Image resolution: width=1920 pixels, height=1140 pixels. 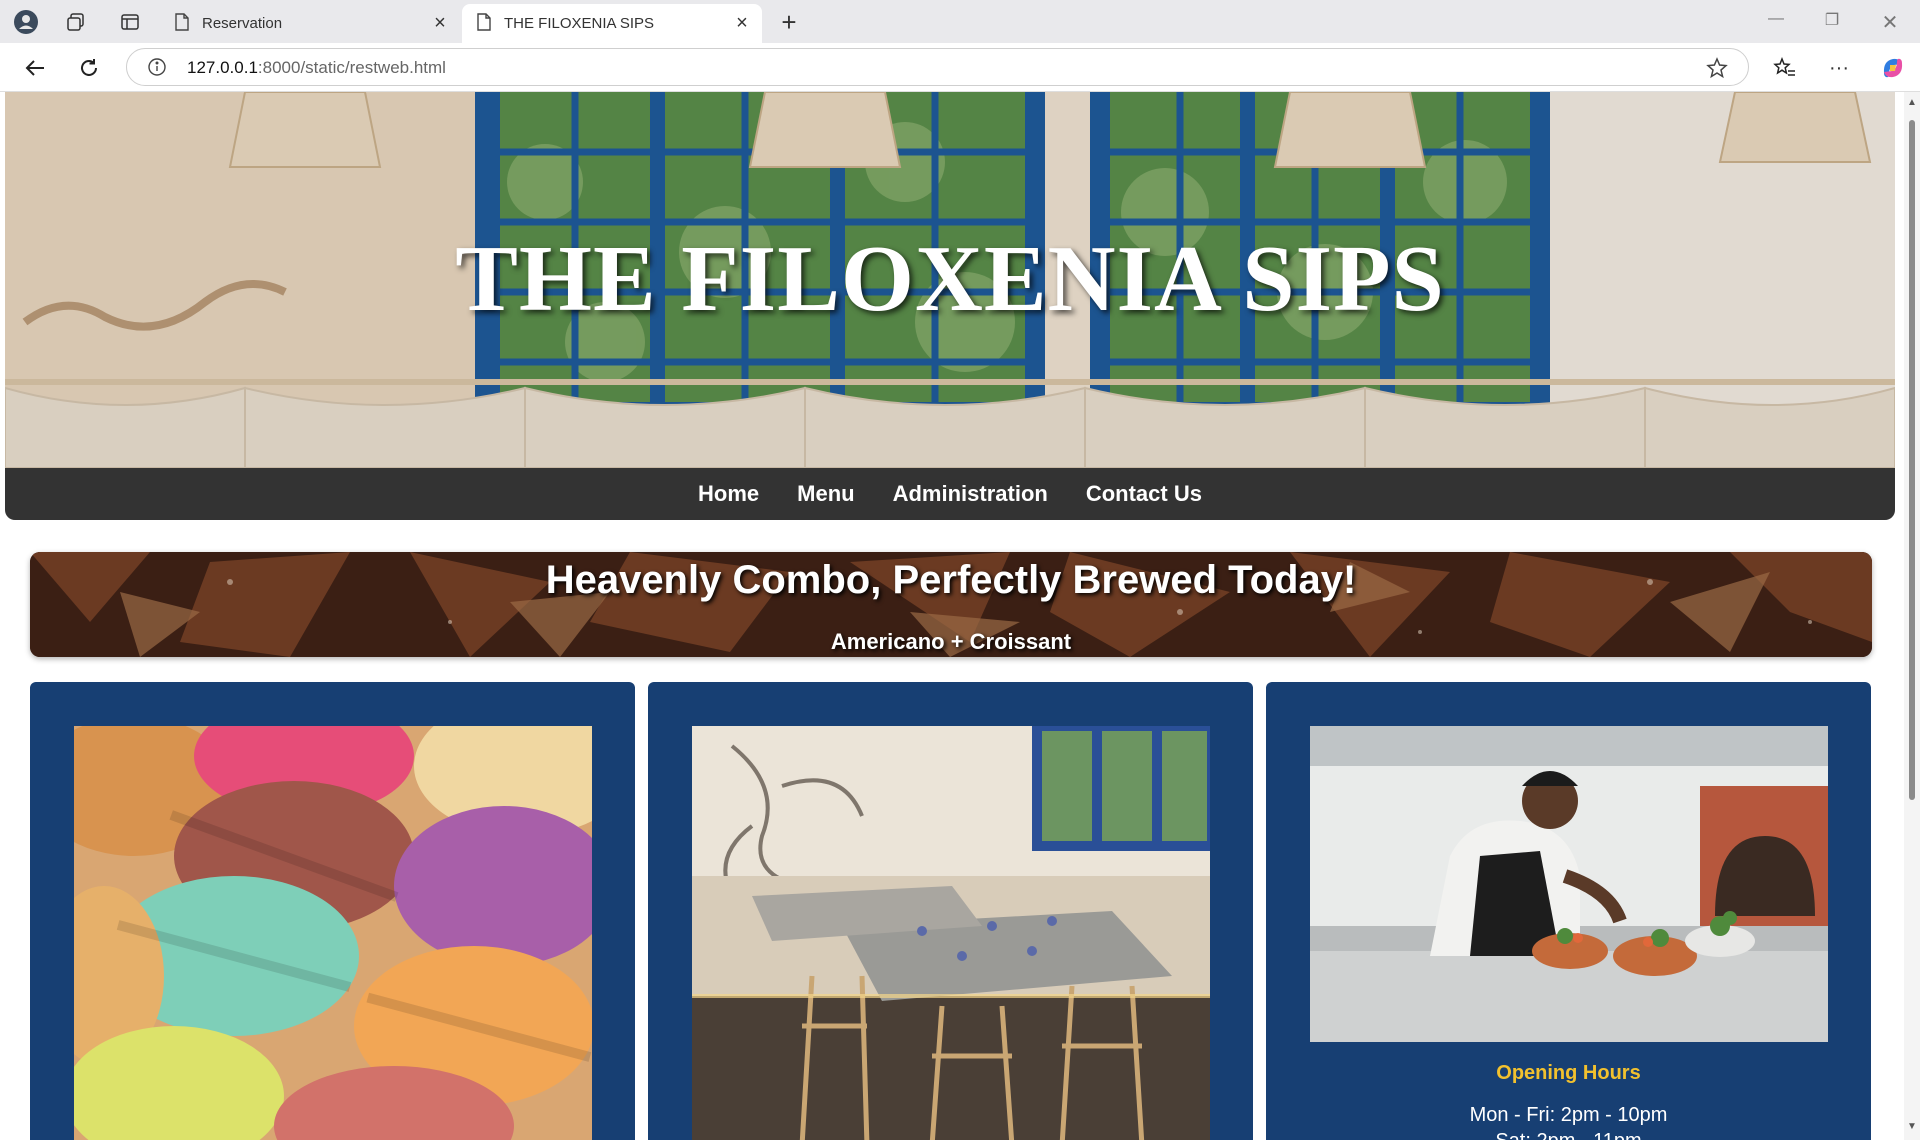 I want to click on toolbar: 127.0.0.1:8000/static/restweb.html ···, so click(x=960, y=67).